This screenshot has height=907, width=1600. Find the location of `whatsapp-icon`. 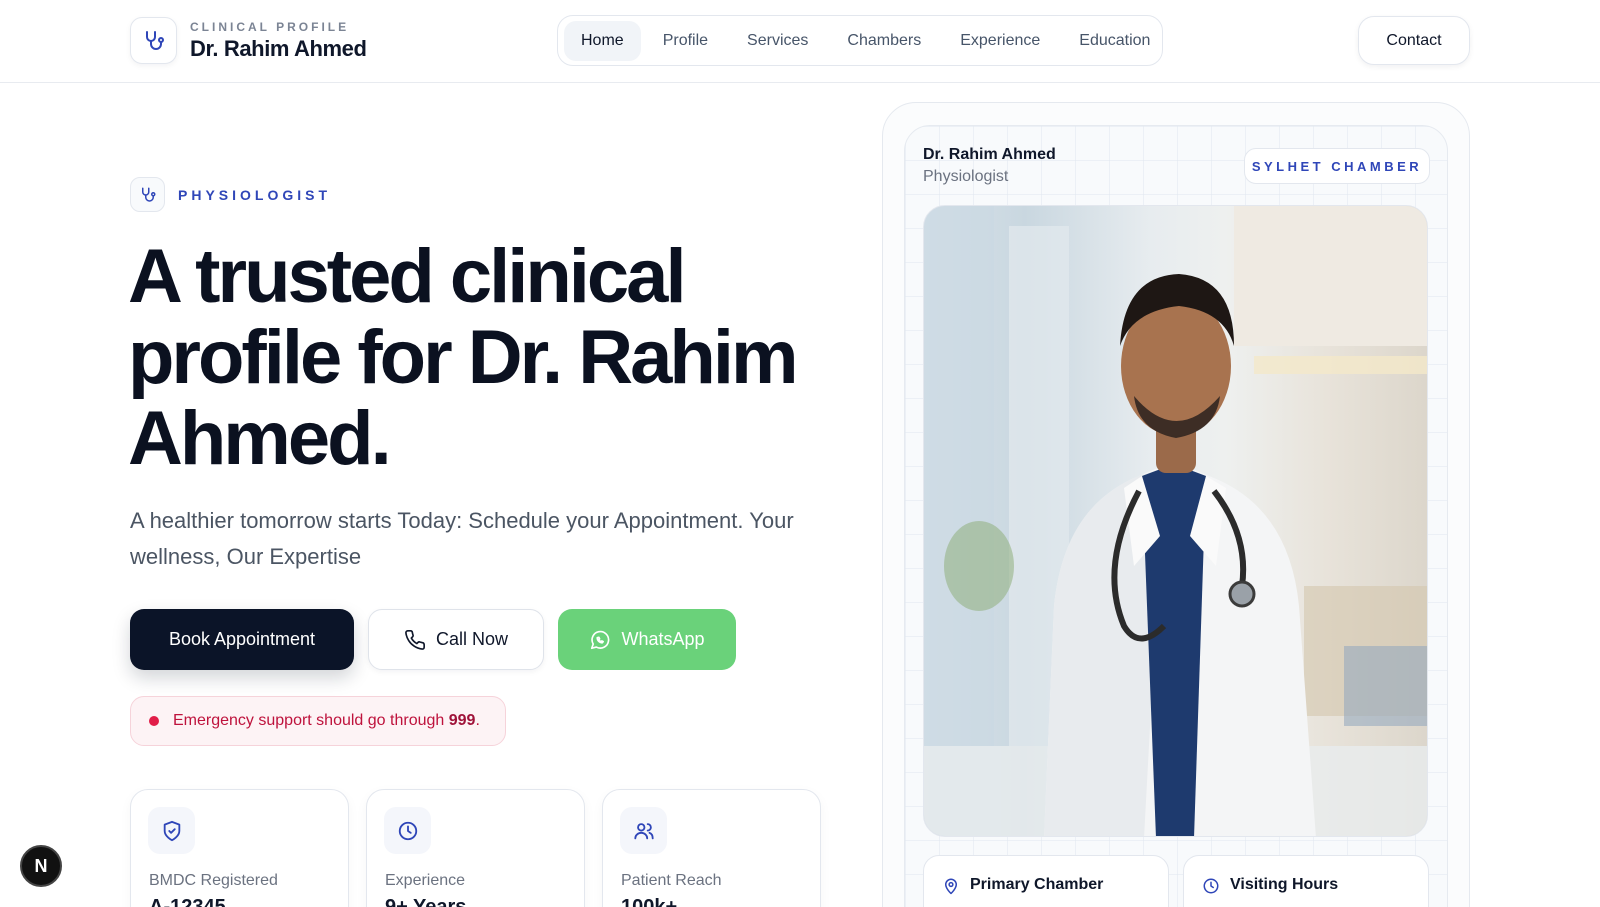

whatsapp-icon is located at coordinates (600, 639).